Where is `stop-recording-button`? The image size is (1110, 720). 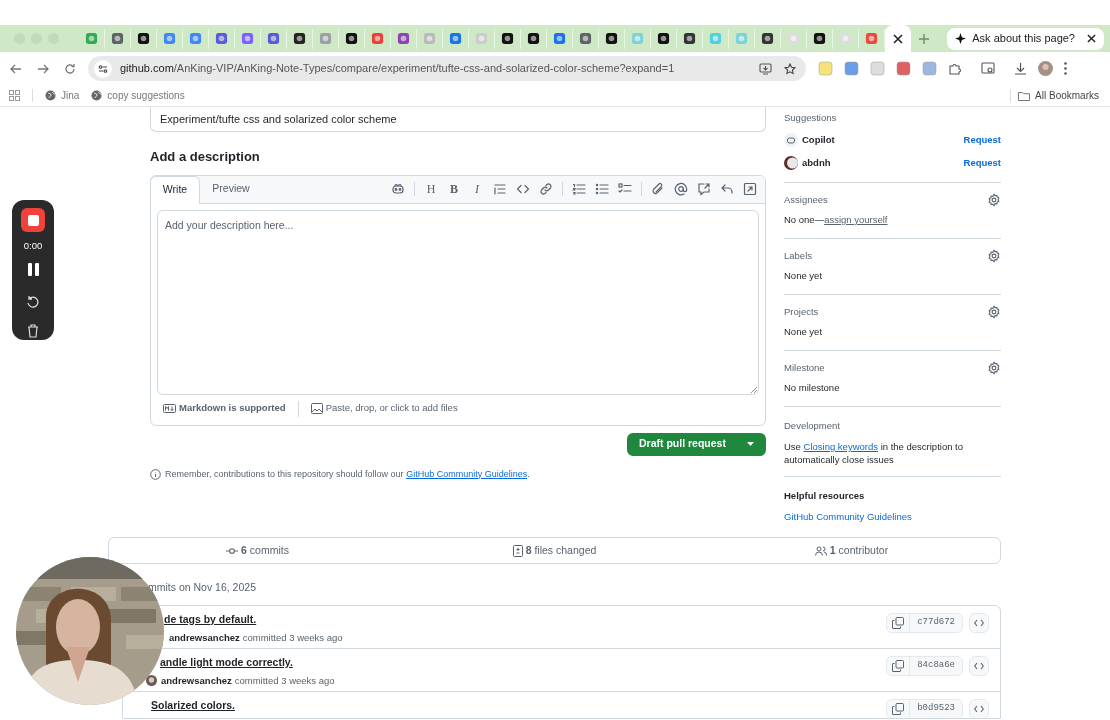
stop-recording-button is located at coordinates (33, 220).